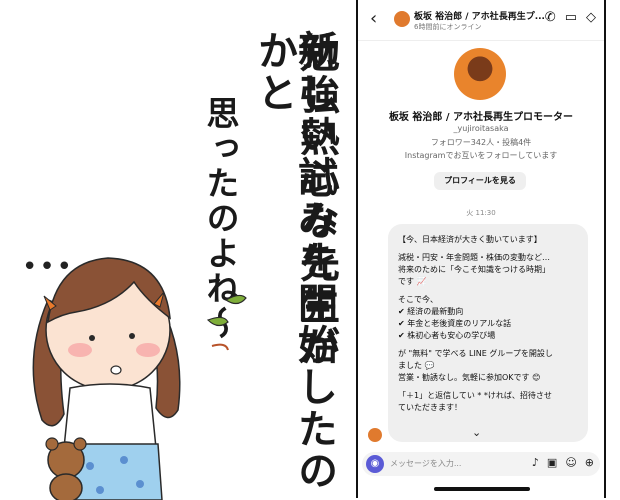 The height and width of the screenshot is (500, 620). Describe the element at coordinates (480, 181) in the screenshot. I see `view-profile-button: プロフィールを見る` at that location.